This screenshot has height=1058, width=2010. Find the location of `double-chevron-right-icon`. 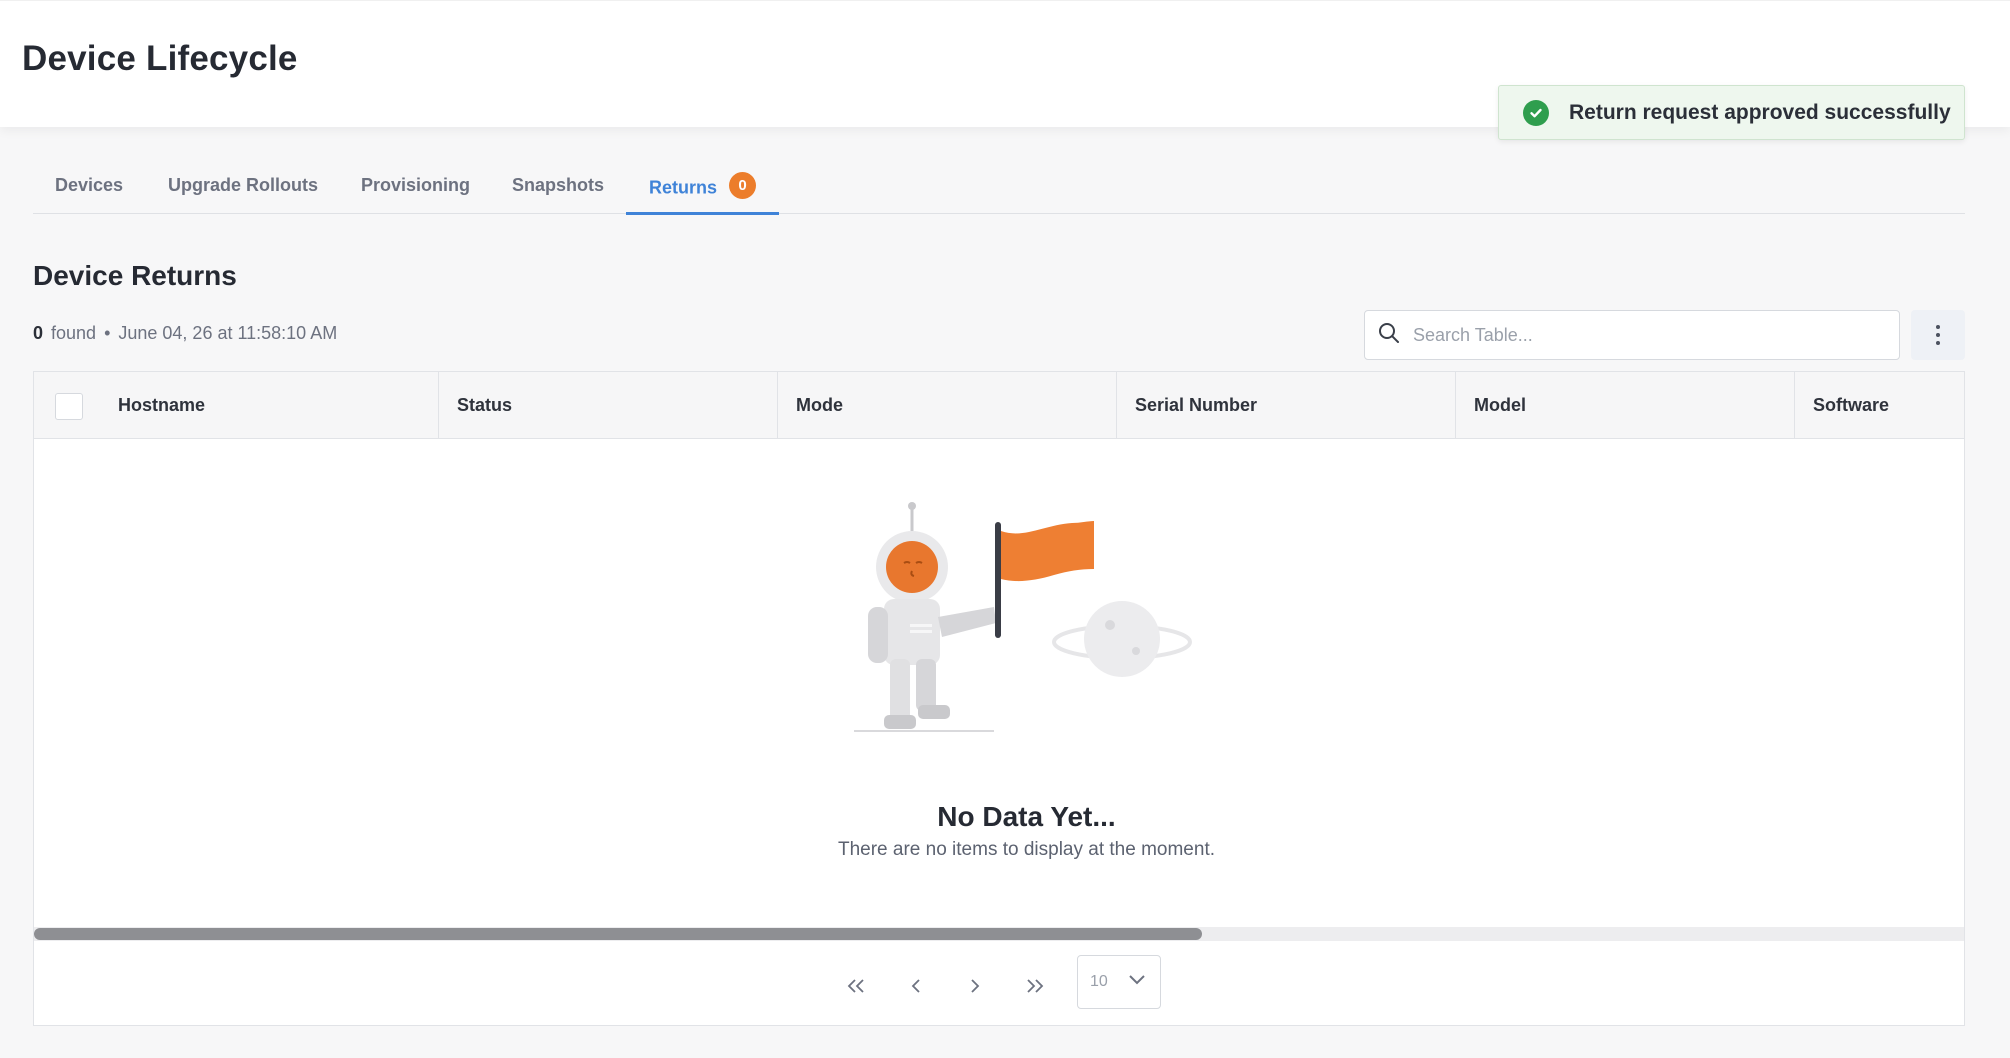

double-chevron-right-icon is located at coordinates (1035, 986).